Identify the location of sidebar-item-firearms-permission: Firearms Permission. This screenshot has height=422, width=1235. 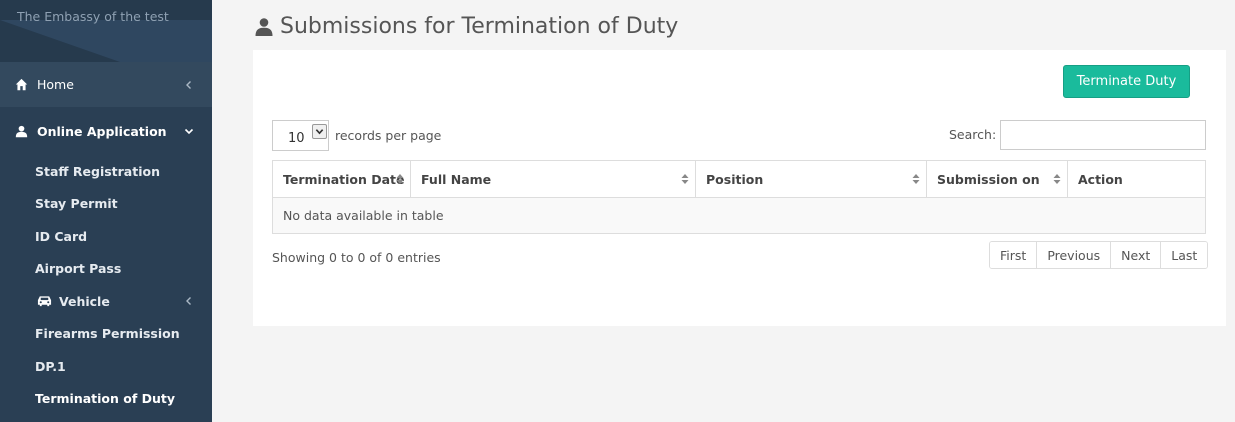
(106, 334).